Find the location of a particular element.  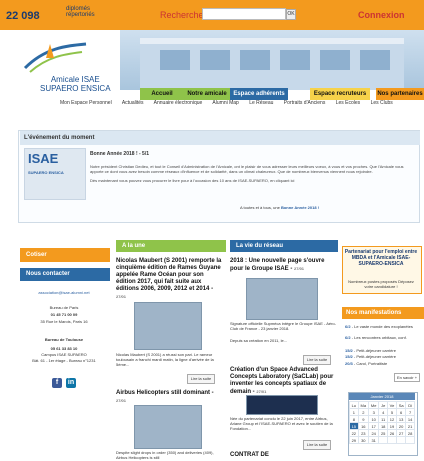

nav-espace-recruteurs: Espace recruteurs is located at coordinates (340, 94).